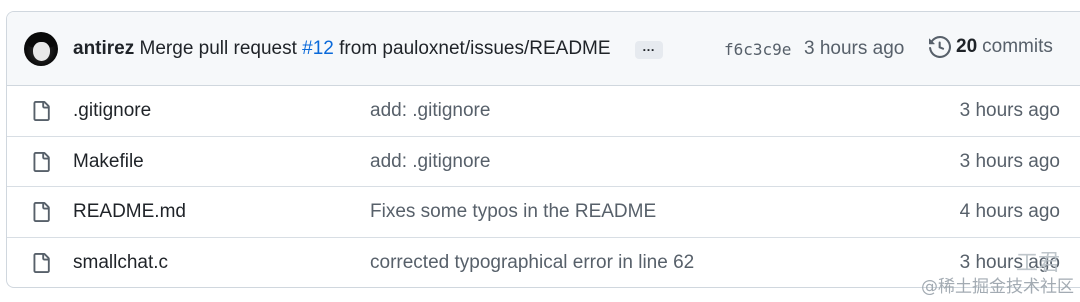 The height and width of the screenshot is (302, 1080). What do you see at coordinates (940, 47) in the screenshot?
I see `history-icon` at bounding box center [940, 47].